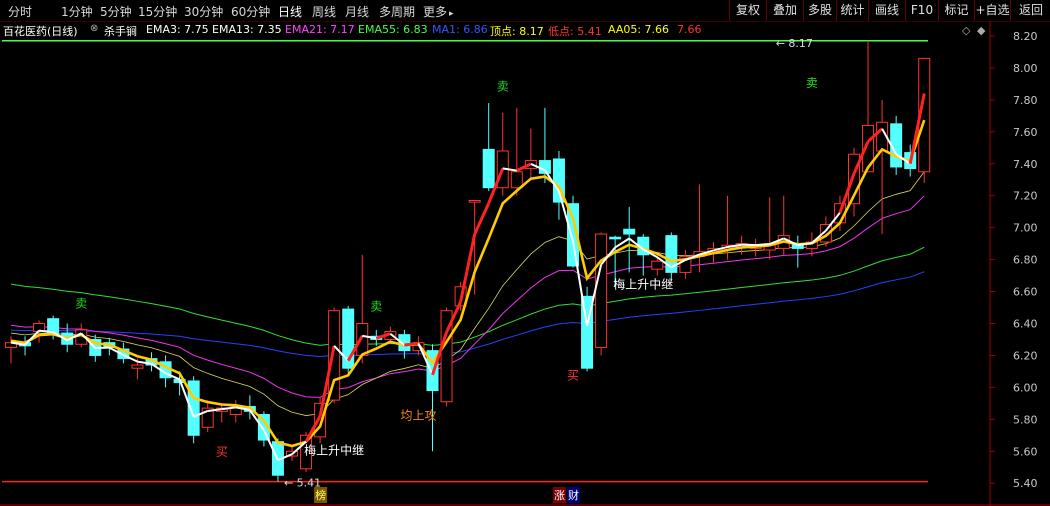 Image resolution: width=1050 pixels, height=506 pixels. I want to click on signal-label: 均上攻, so click(418, 415).